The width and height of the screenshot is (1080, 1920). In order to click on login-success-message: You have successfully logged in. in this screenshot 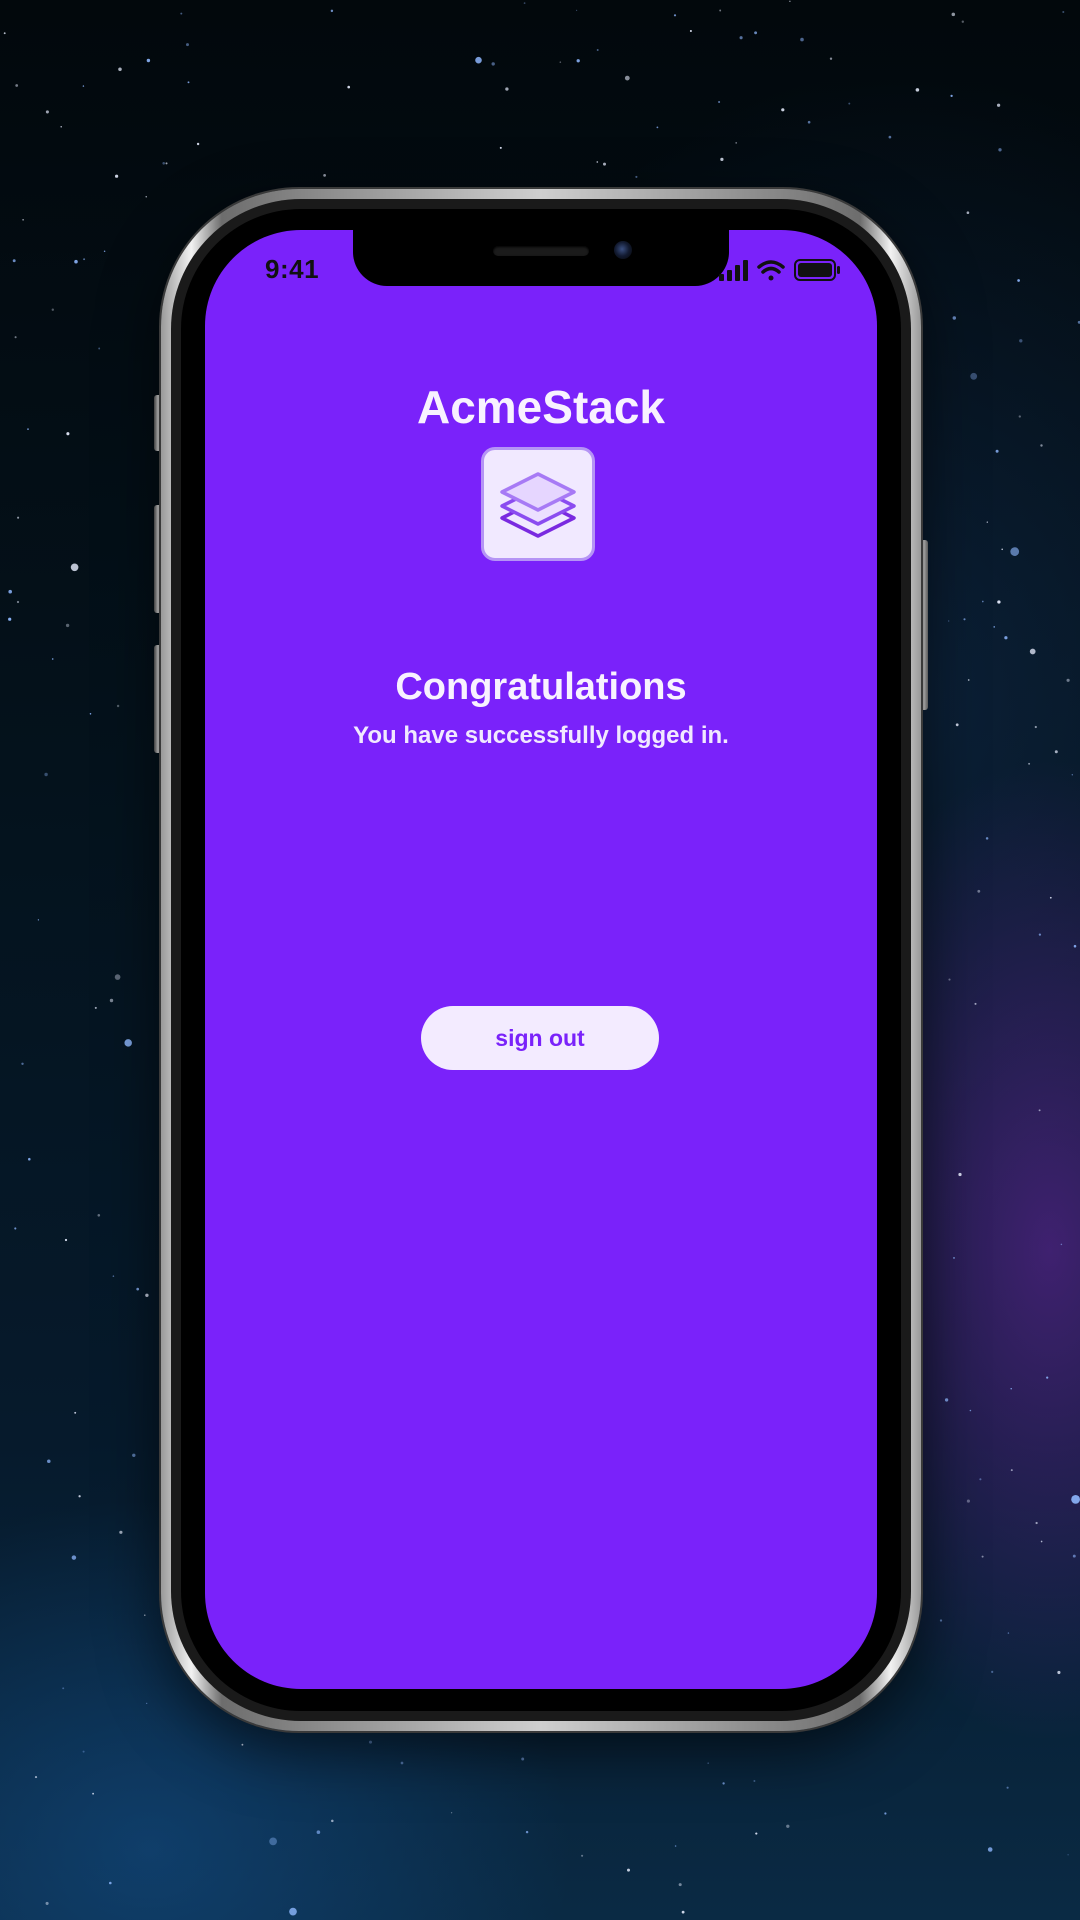, I will do `click(541, 735)`.